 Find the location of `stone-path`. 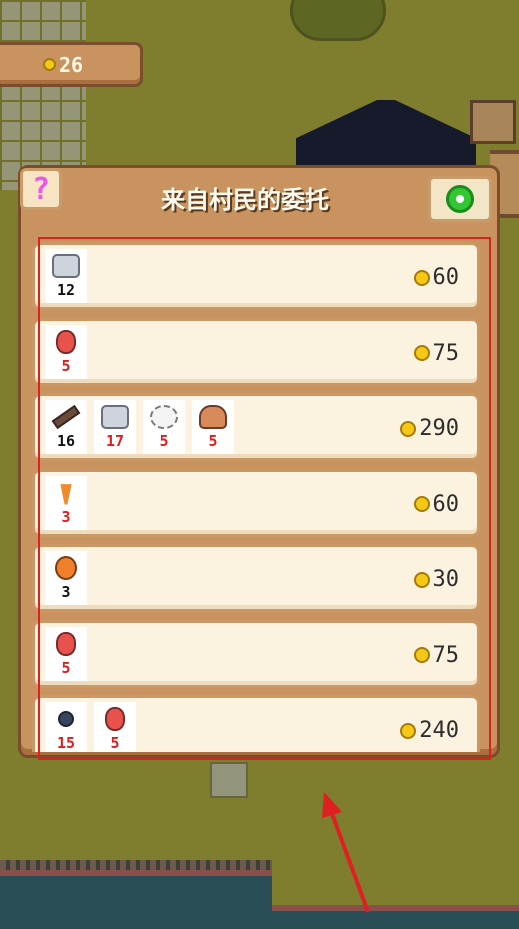

stone-path is located at coordinates (43, 95).